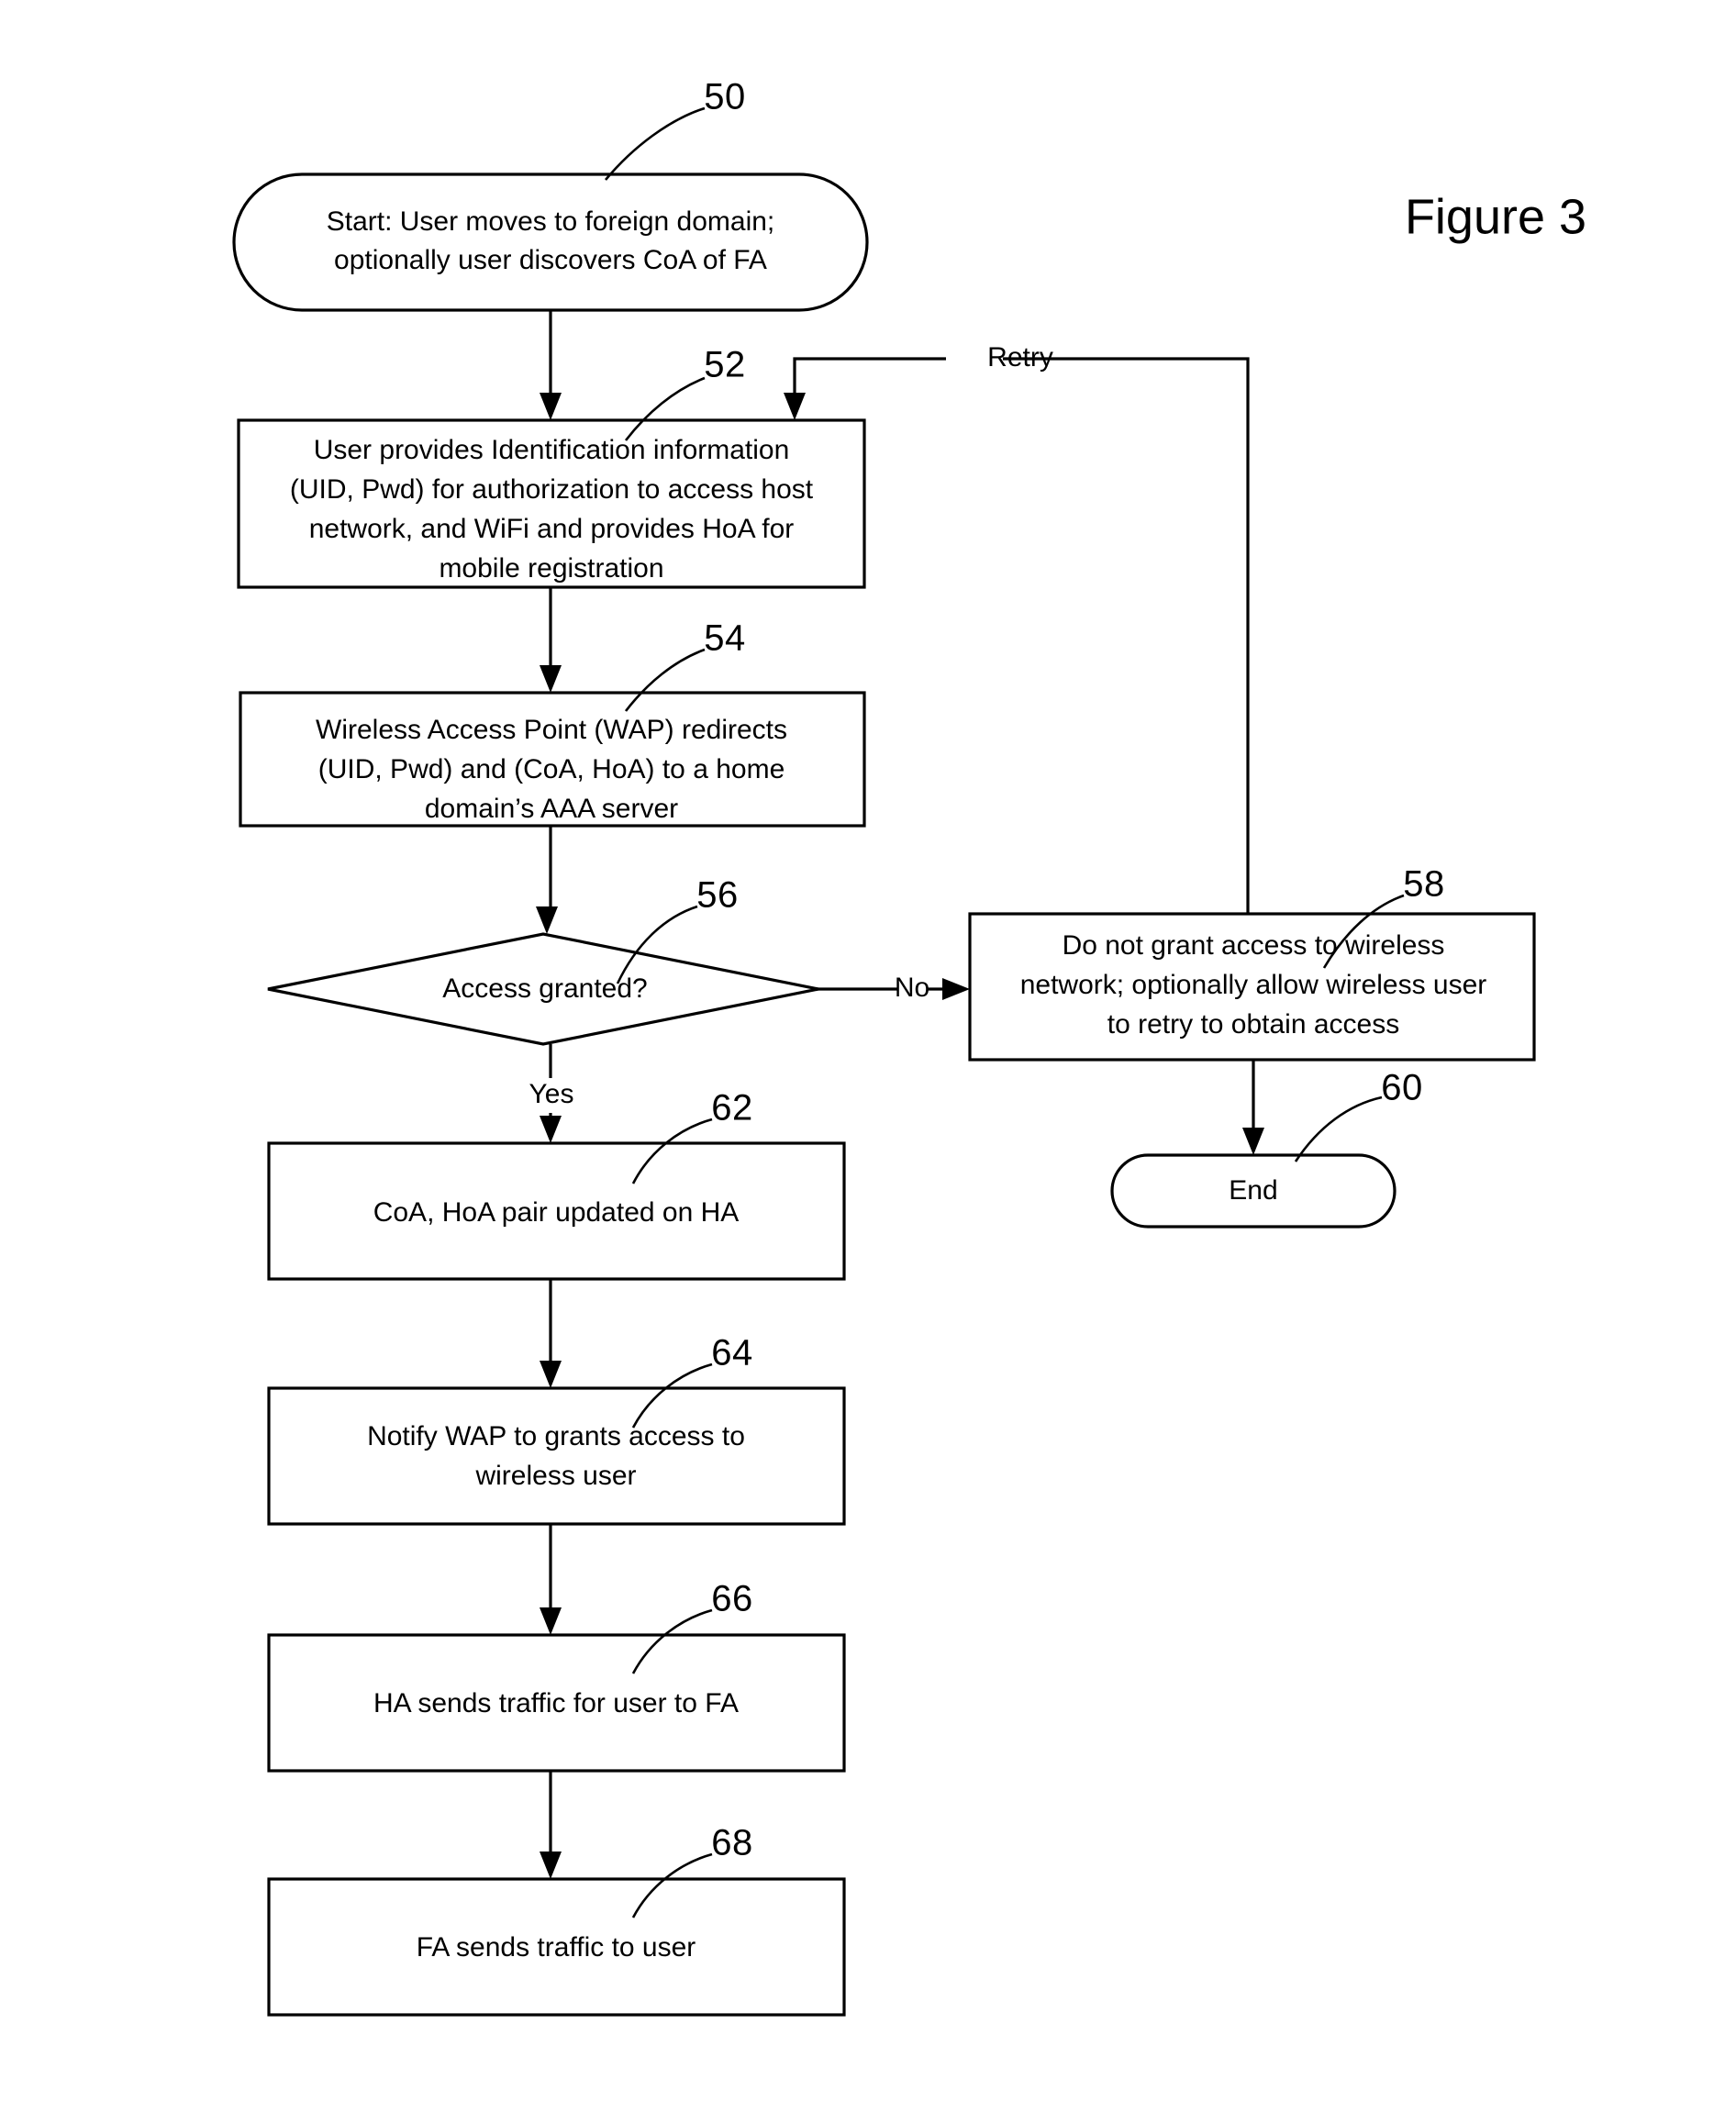 The width and height of the screenshot is (1736, 2124). What do you see at coordinates (732, 1599) in the screenshot?
I see `ref-numeral-66: 66` at bounding box center [732, 1599].